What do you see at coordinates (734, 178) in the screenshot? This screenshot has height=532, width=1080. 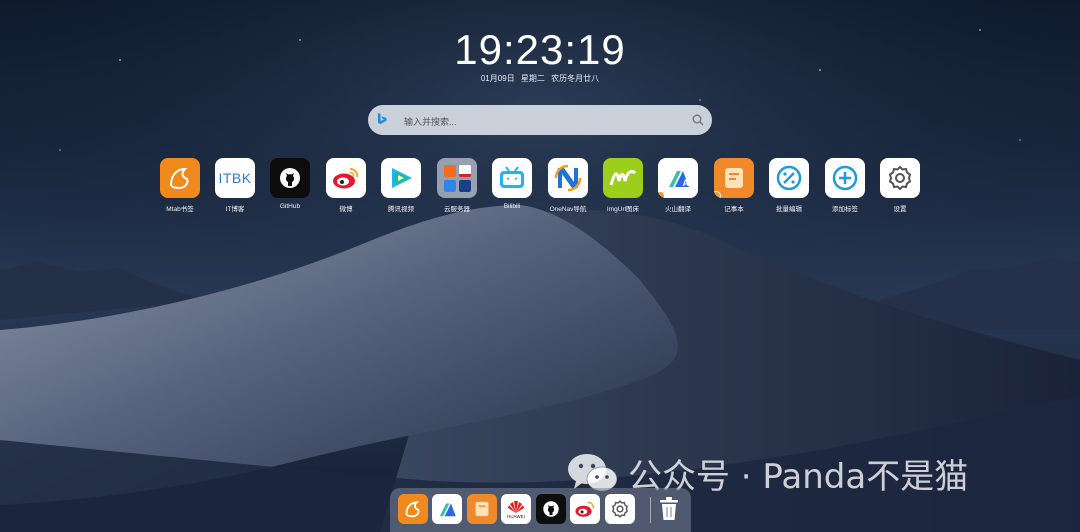 I see `notepad-icon` at bounding box center [734, 178].